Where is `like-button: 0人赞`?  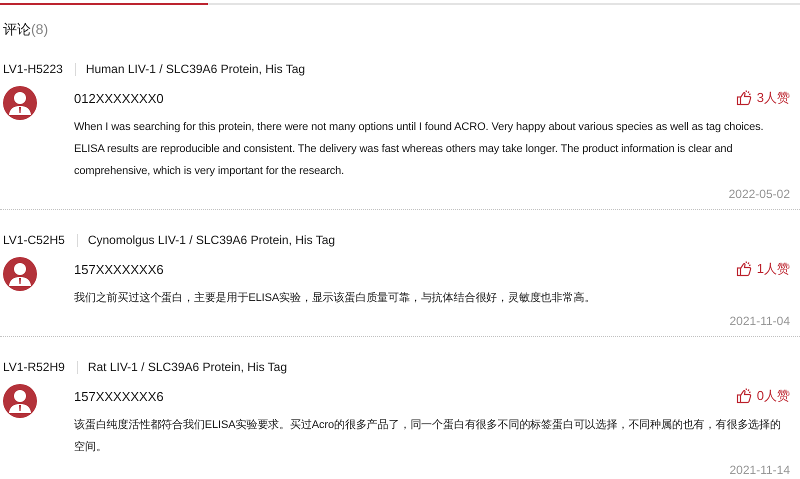
like-button: 0人赞 is located at coordinates (763, 396).